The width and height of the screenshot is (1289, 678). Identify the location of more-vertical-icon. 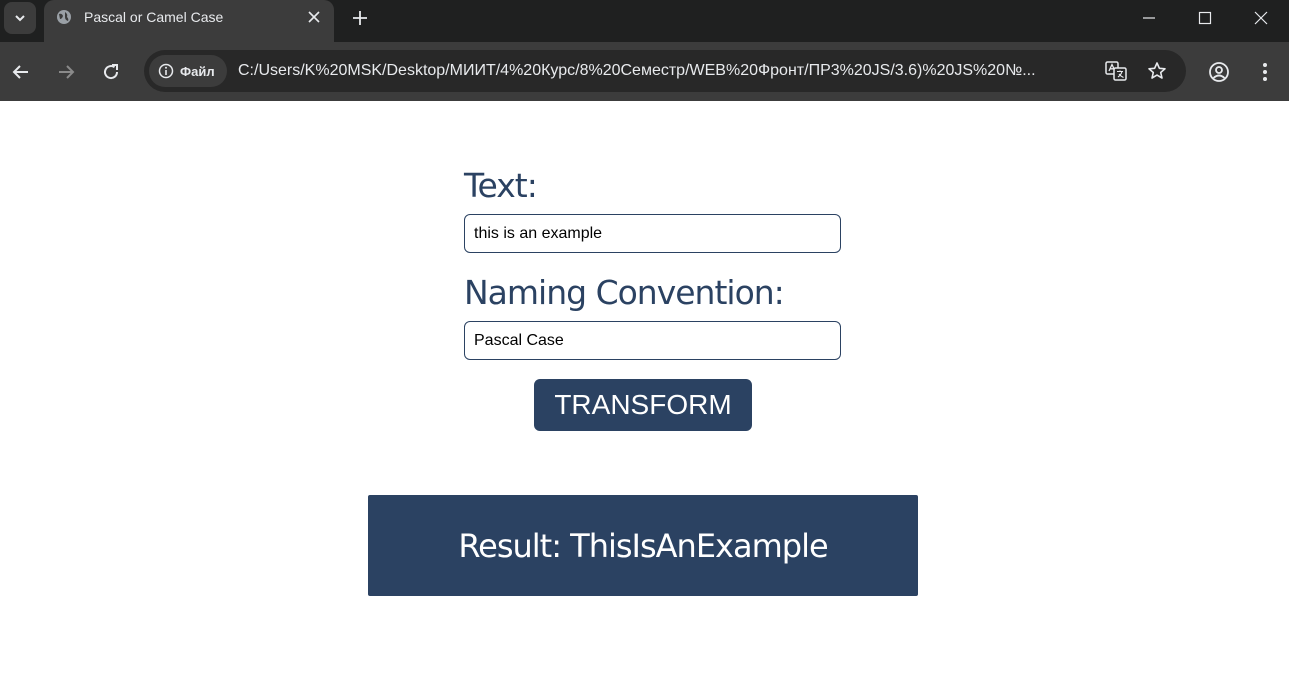
(1265, 72).